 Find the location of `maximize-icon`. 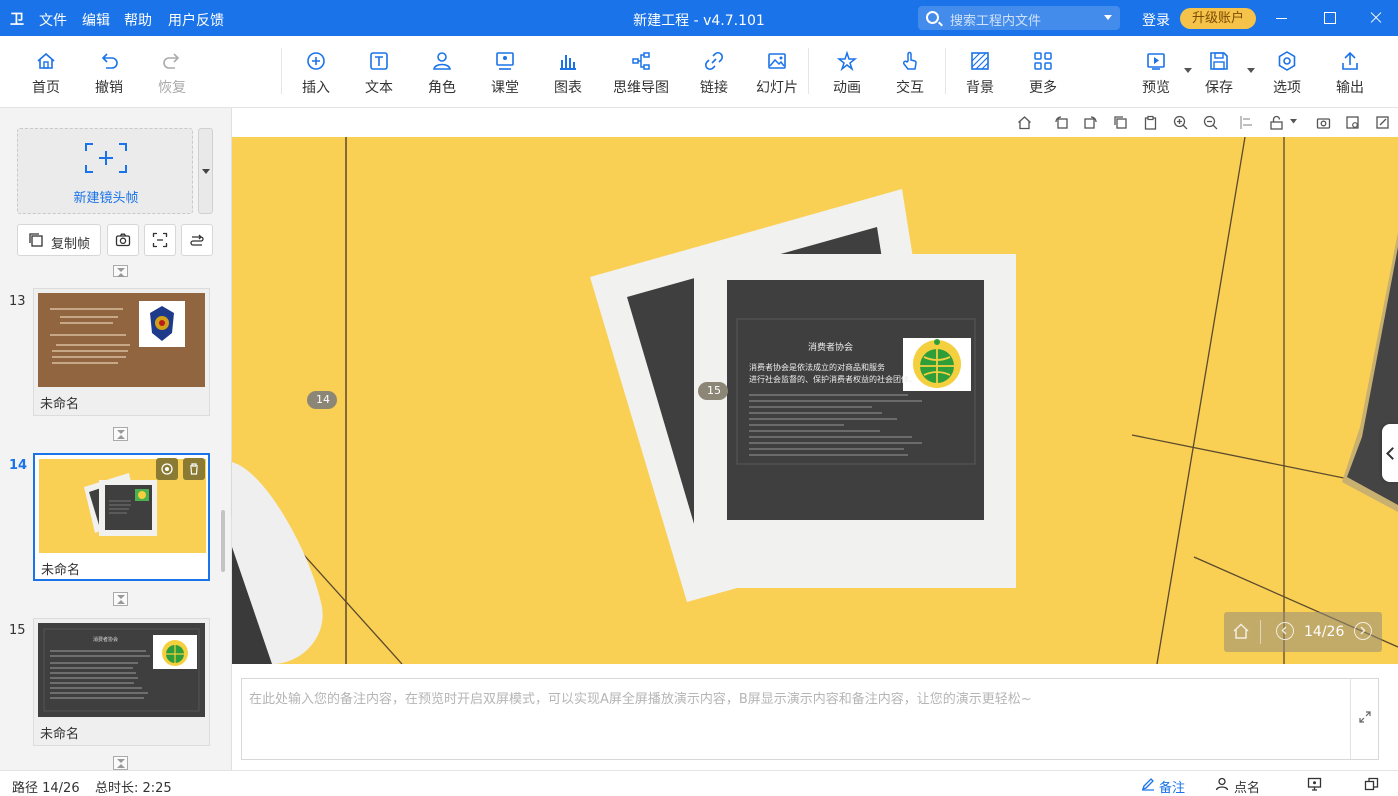

maximize-icon is located at coordinates (1329, 18).